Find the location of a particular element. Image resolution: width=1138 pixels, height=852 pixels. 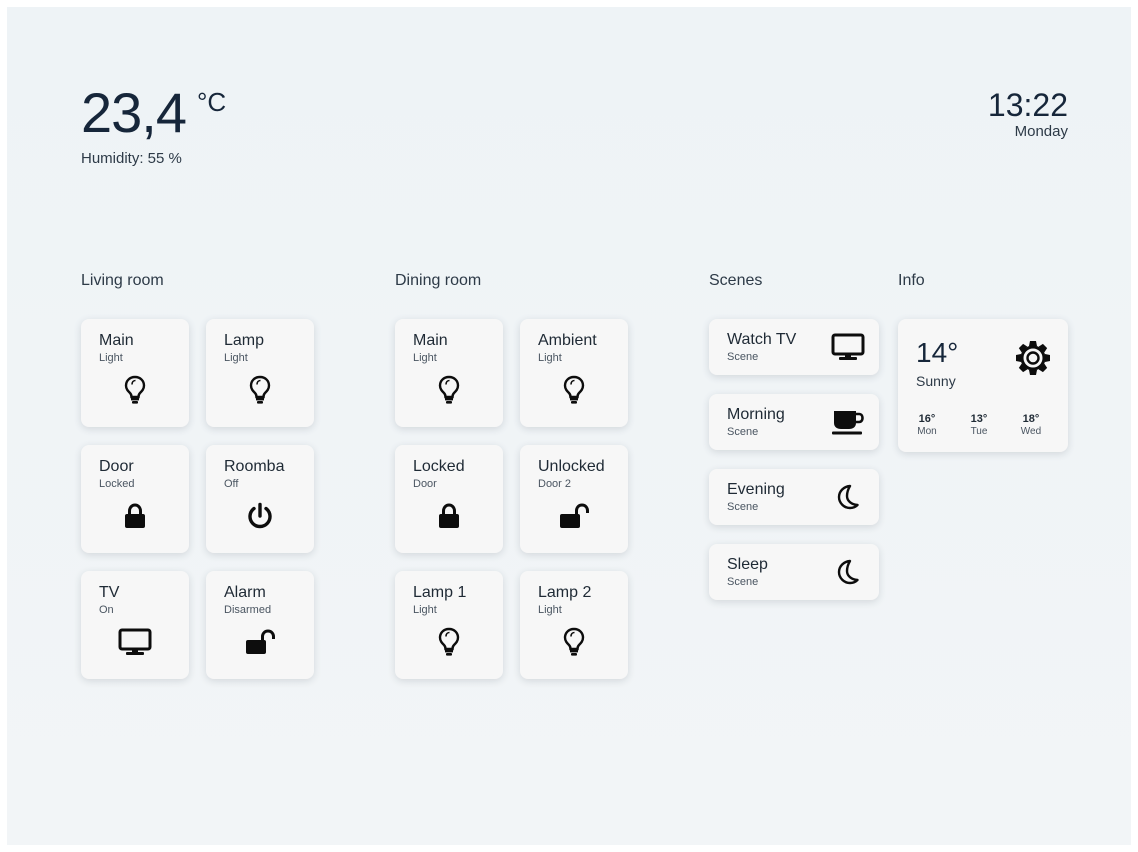

section-title-dining-room: Dining room is located at coordinates (438, 280).